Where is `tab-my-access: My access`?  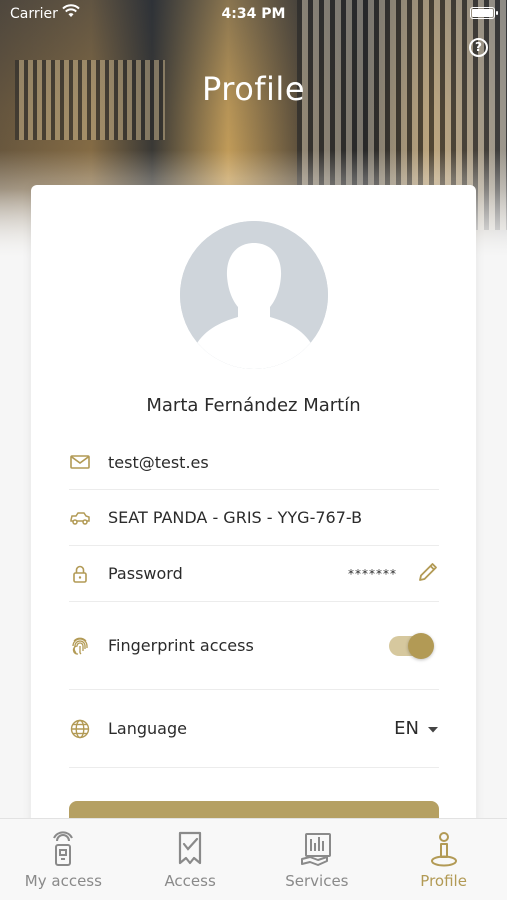
tab-my-access: My access is located at coordinates (63, 859).